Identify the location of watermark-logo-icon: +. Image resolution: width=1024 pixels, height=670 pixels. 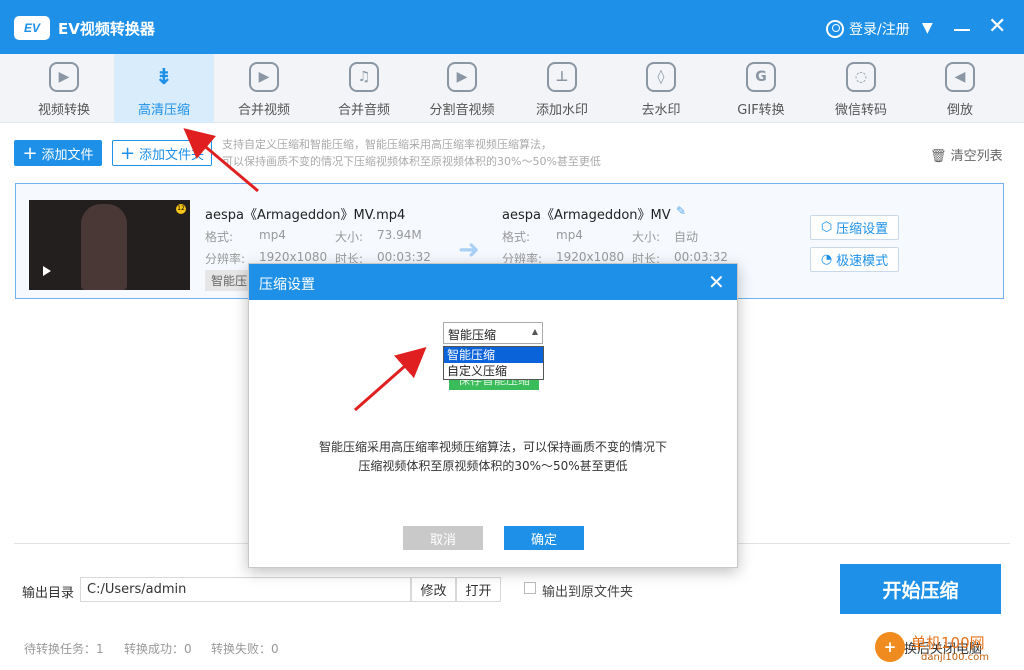
(890, 647).